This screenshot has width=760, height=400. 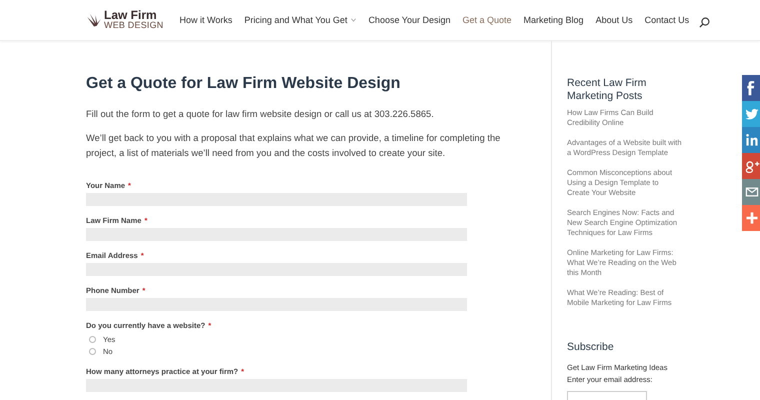 What do you see at coordinates (294, 146) in the screenshot?
I see `paragraph: We’ll get back to you with a proposal that explains what we can provide, a timeline for completing the project, a list of materials we’ll need from you and the costs involved to create your site.` at bounding box center [294, 146].